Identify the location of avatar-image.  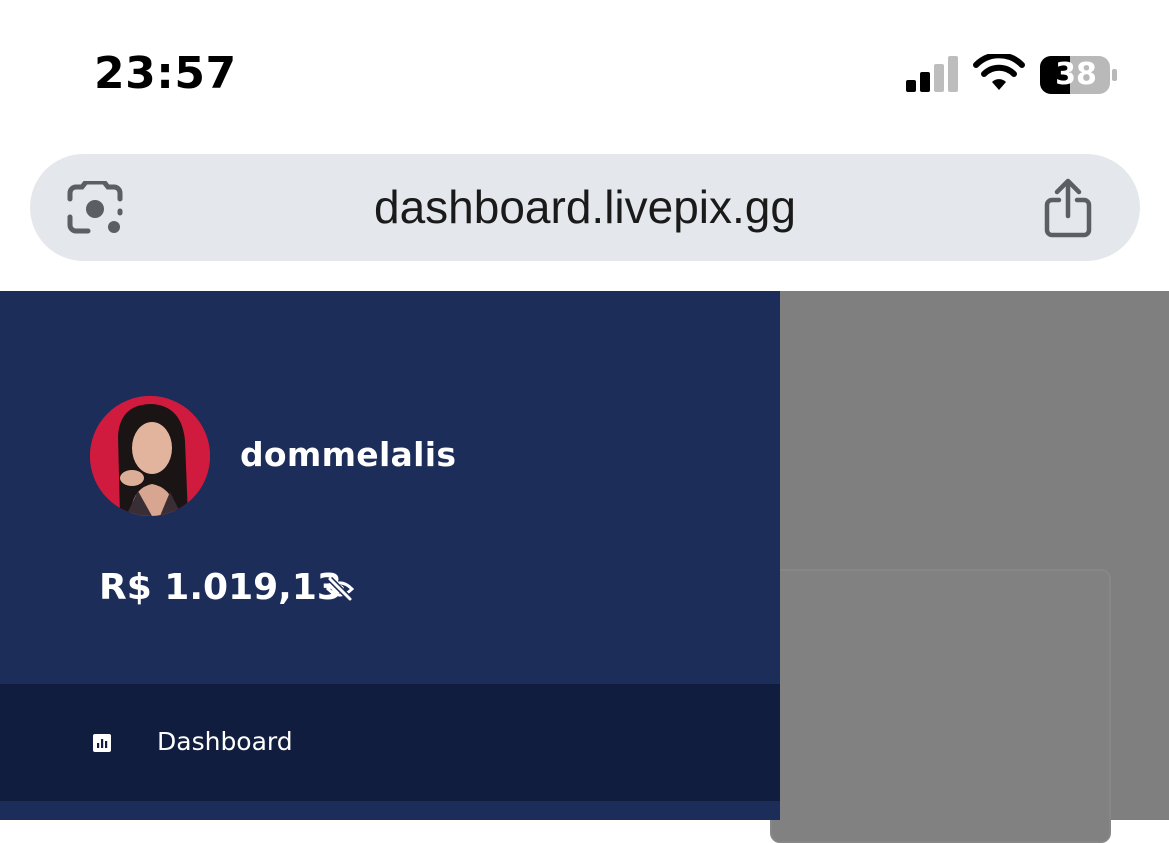
(150, 456).